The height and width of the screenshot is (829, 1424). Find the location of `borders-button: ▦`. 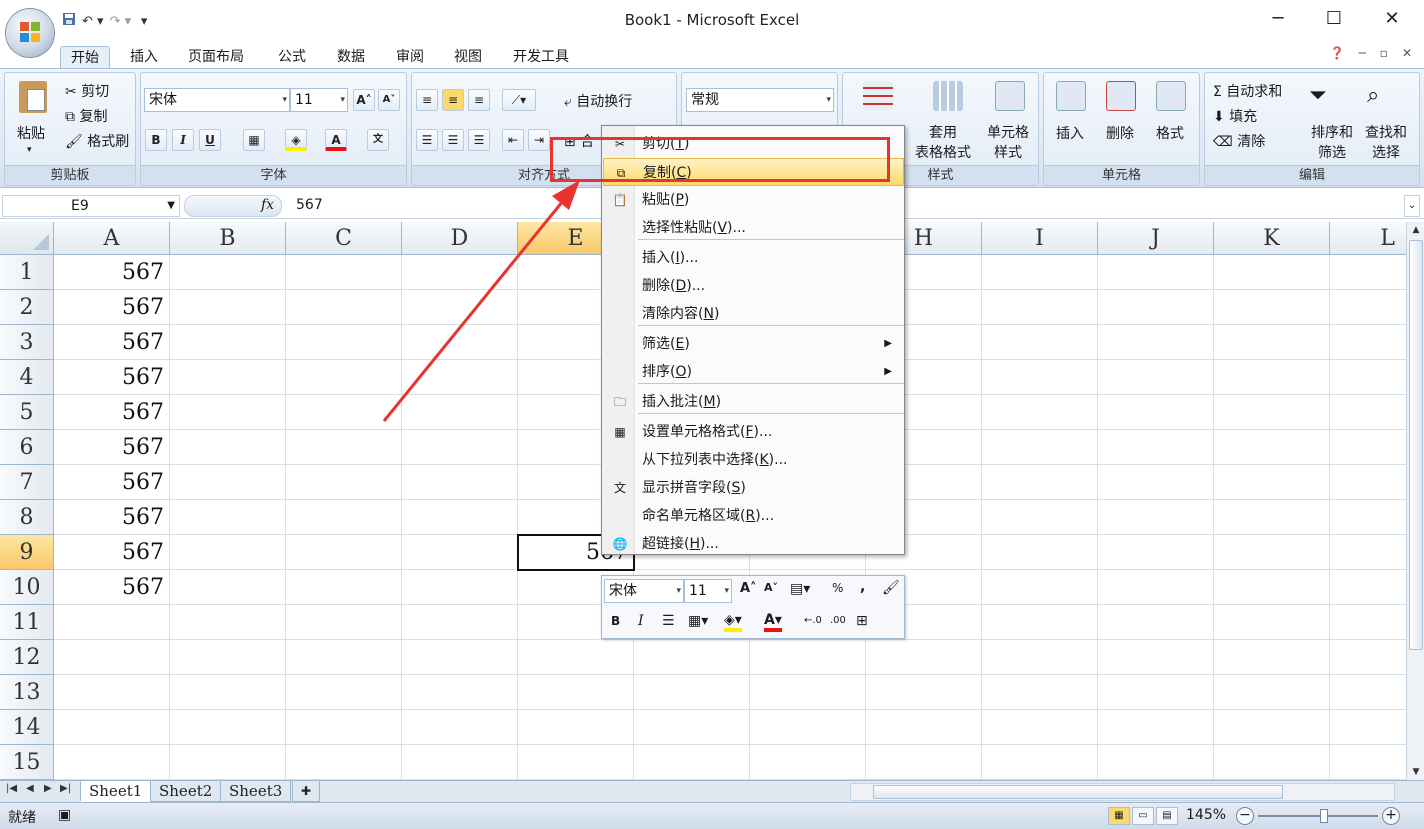

borders-button: ▦ is located at coordinates (254, 140).